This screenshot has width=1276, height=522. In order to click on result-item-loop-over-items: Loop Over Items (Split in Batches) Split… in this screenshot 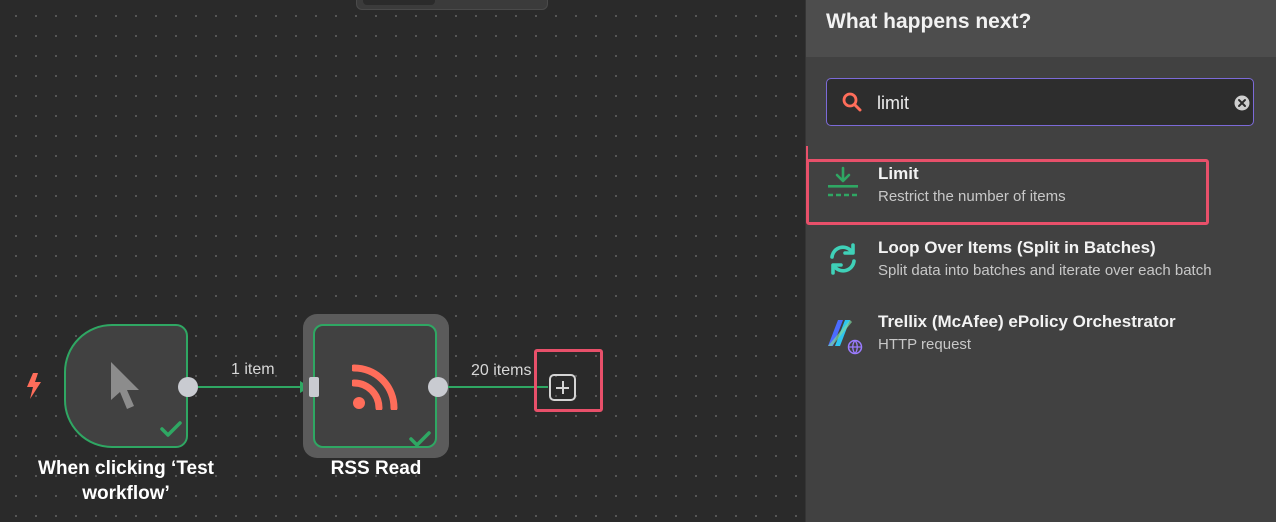, I will do `click(1041, 258)`.